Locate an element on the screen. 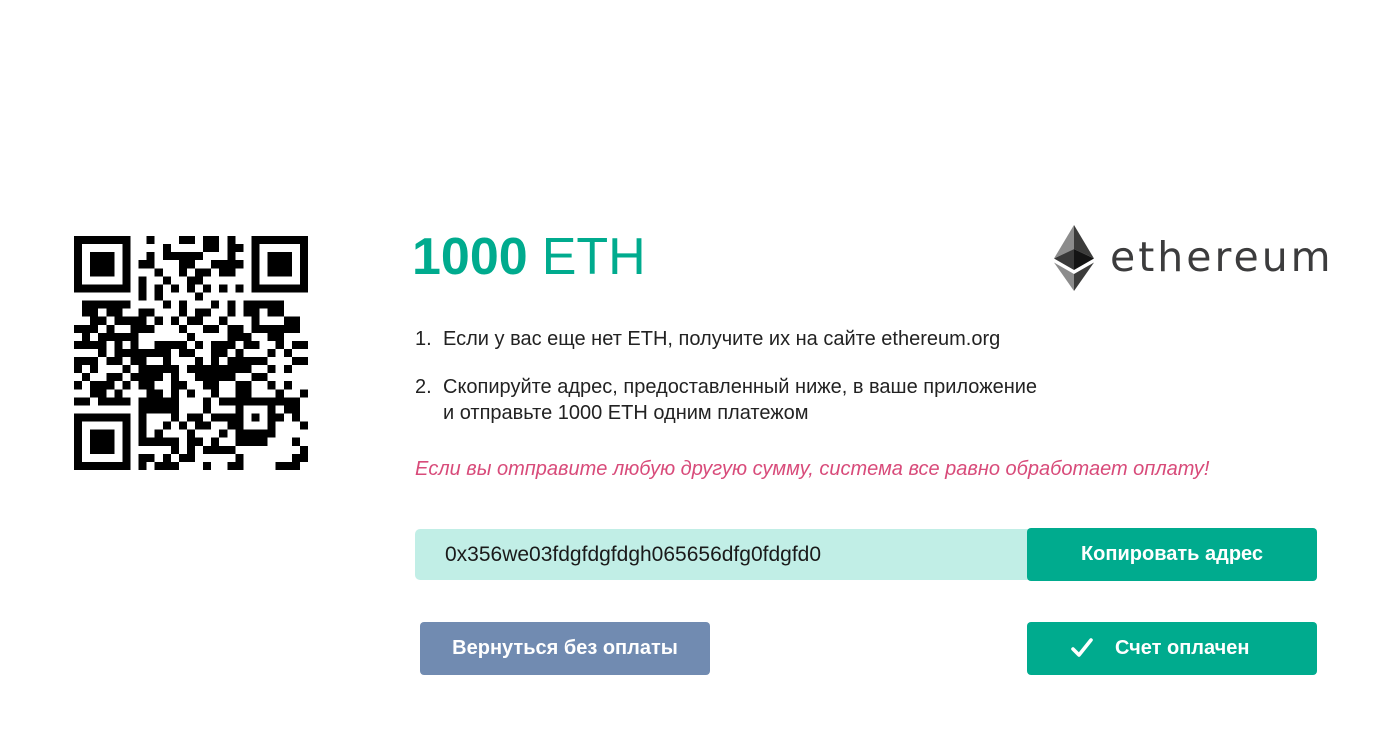  step-number: 2. is located at coordinates (423, 387).